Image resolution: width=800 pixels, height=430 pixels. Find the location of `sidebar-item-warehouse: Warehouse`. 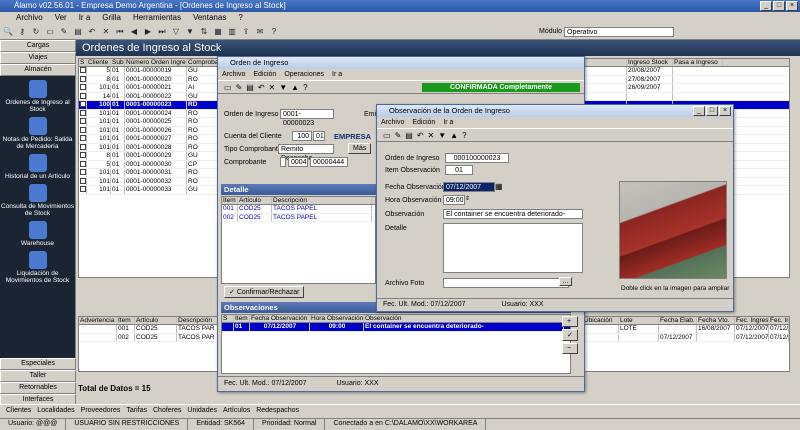

sidebar-item-warehouse: Warehouse is located at coordinates (37, 234).